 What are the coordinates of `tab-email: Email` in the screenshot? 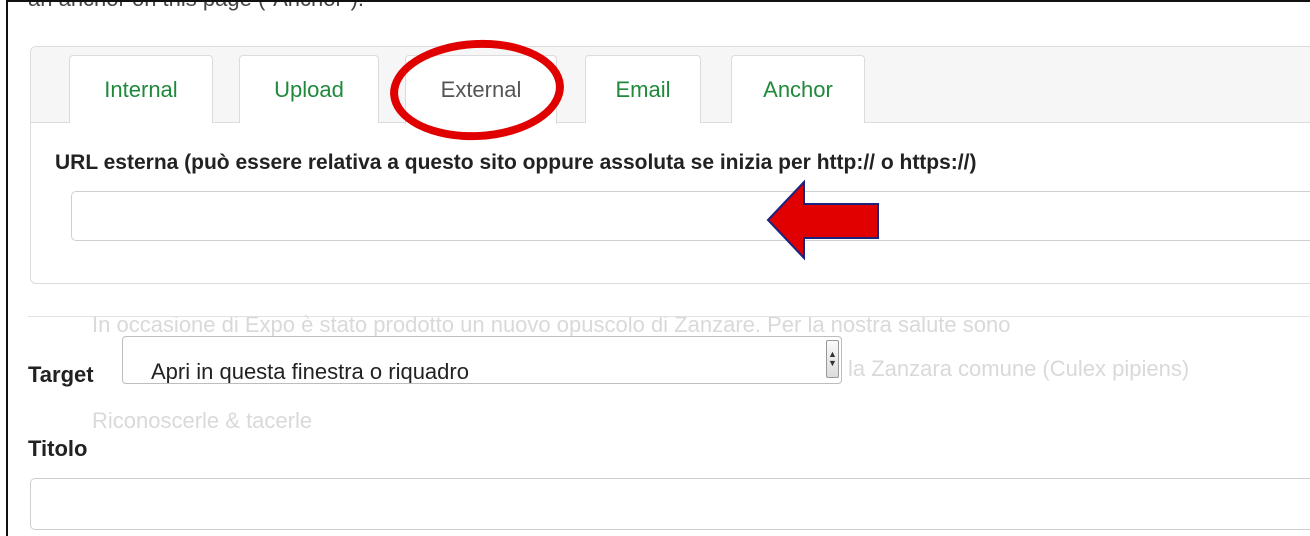 It's located at (643, 89).